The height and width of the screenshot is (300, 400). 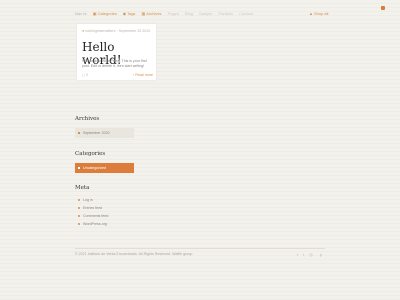 What do you see at coordinates (321, 254) in the screenshot?
I see `pinterest-icon: p` at bounding box center [321, 254].